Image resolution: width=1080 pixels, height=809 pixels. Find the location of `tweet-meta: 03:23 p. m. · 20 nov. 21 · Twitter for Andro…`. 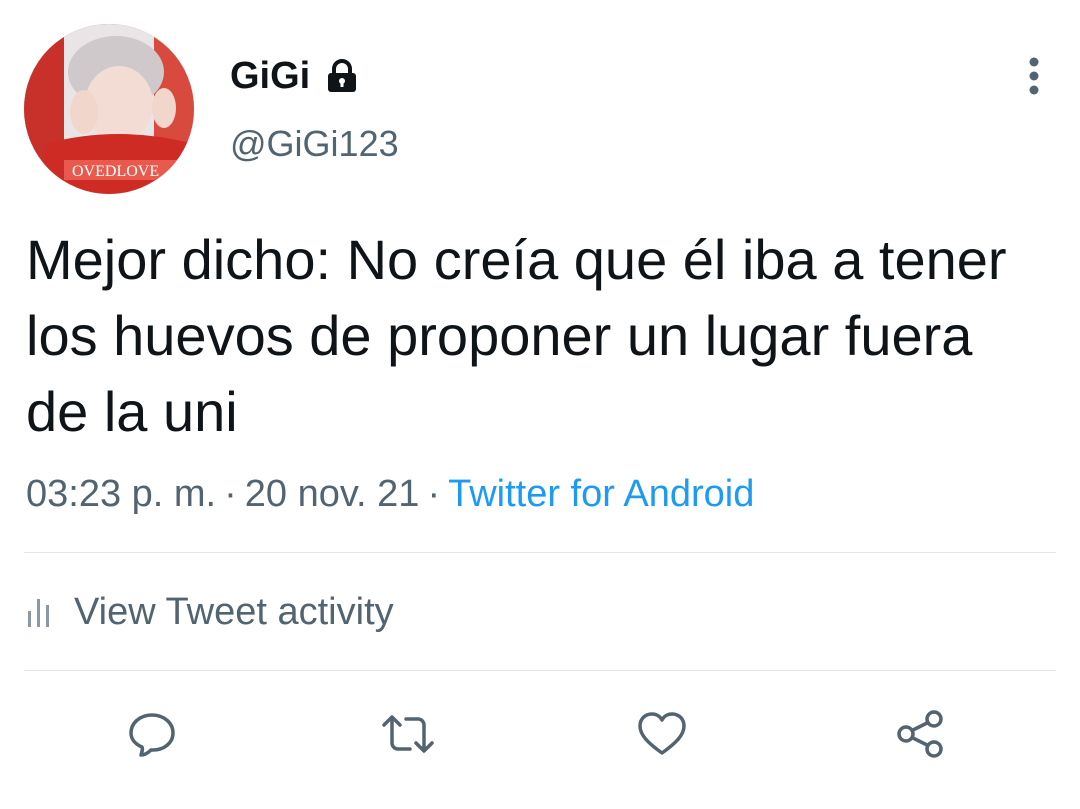

tweet-meta: 03:23 p. m. · 20 nov. 21 · Twitter for Andro… is located at coordinates (390, 494).